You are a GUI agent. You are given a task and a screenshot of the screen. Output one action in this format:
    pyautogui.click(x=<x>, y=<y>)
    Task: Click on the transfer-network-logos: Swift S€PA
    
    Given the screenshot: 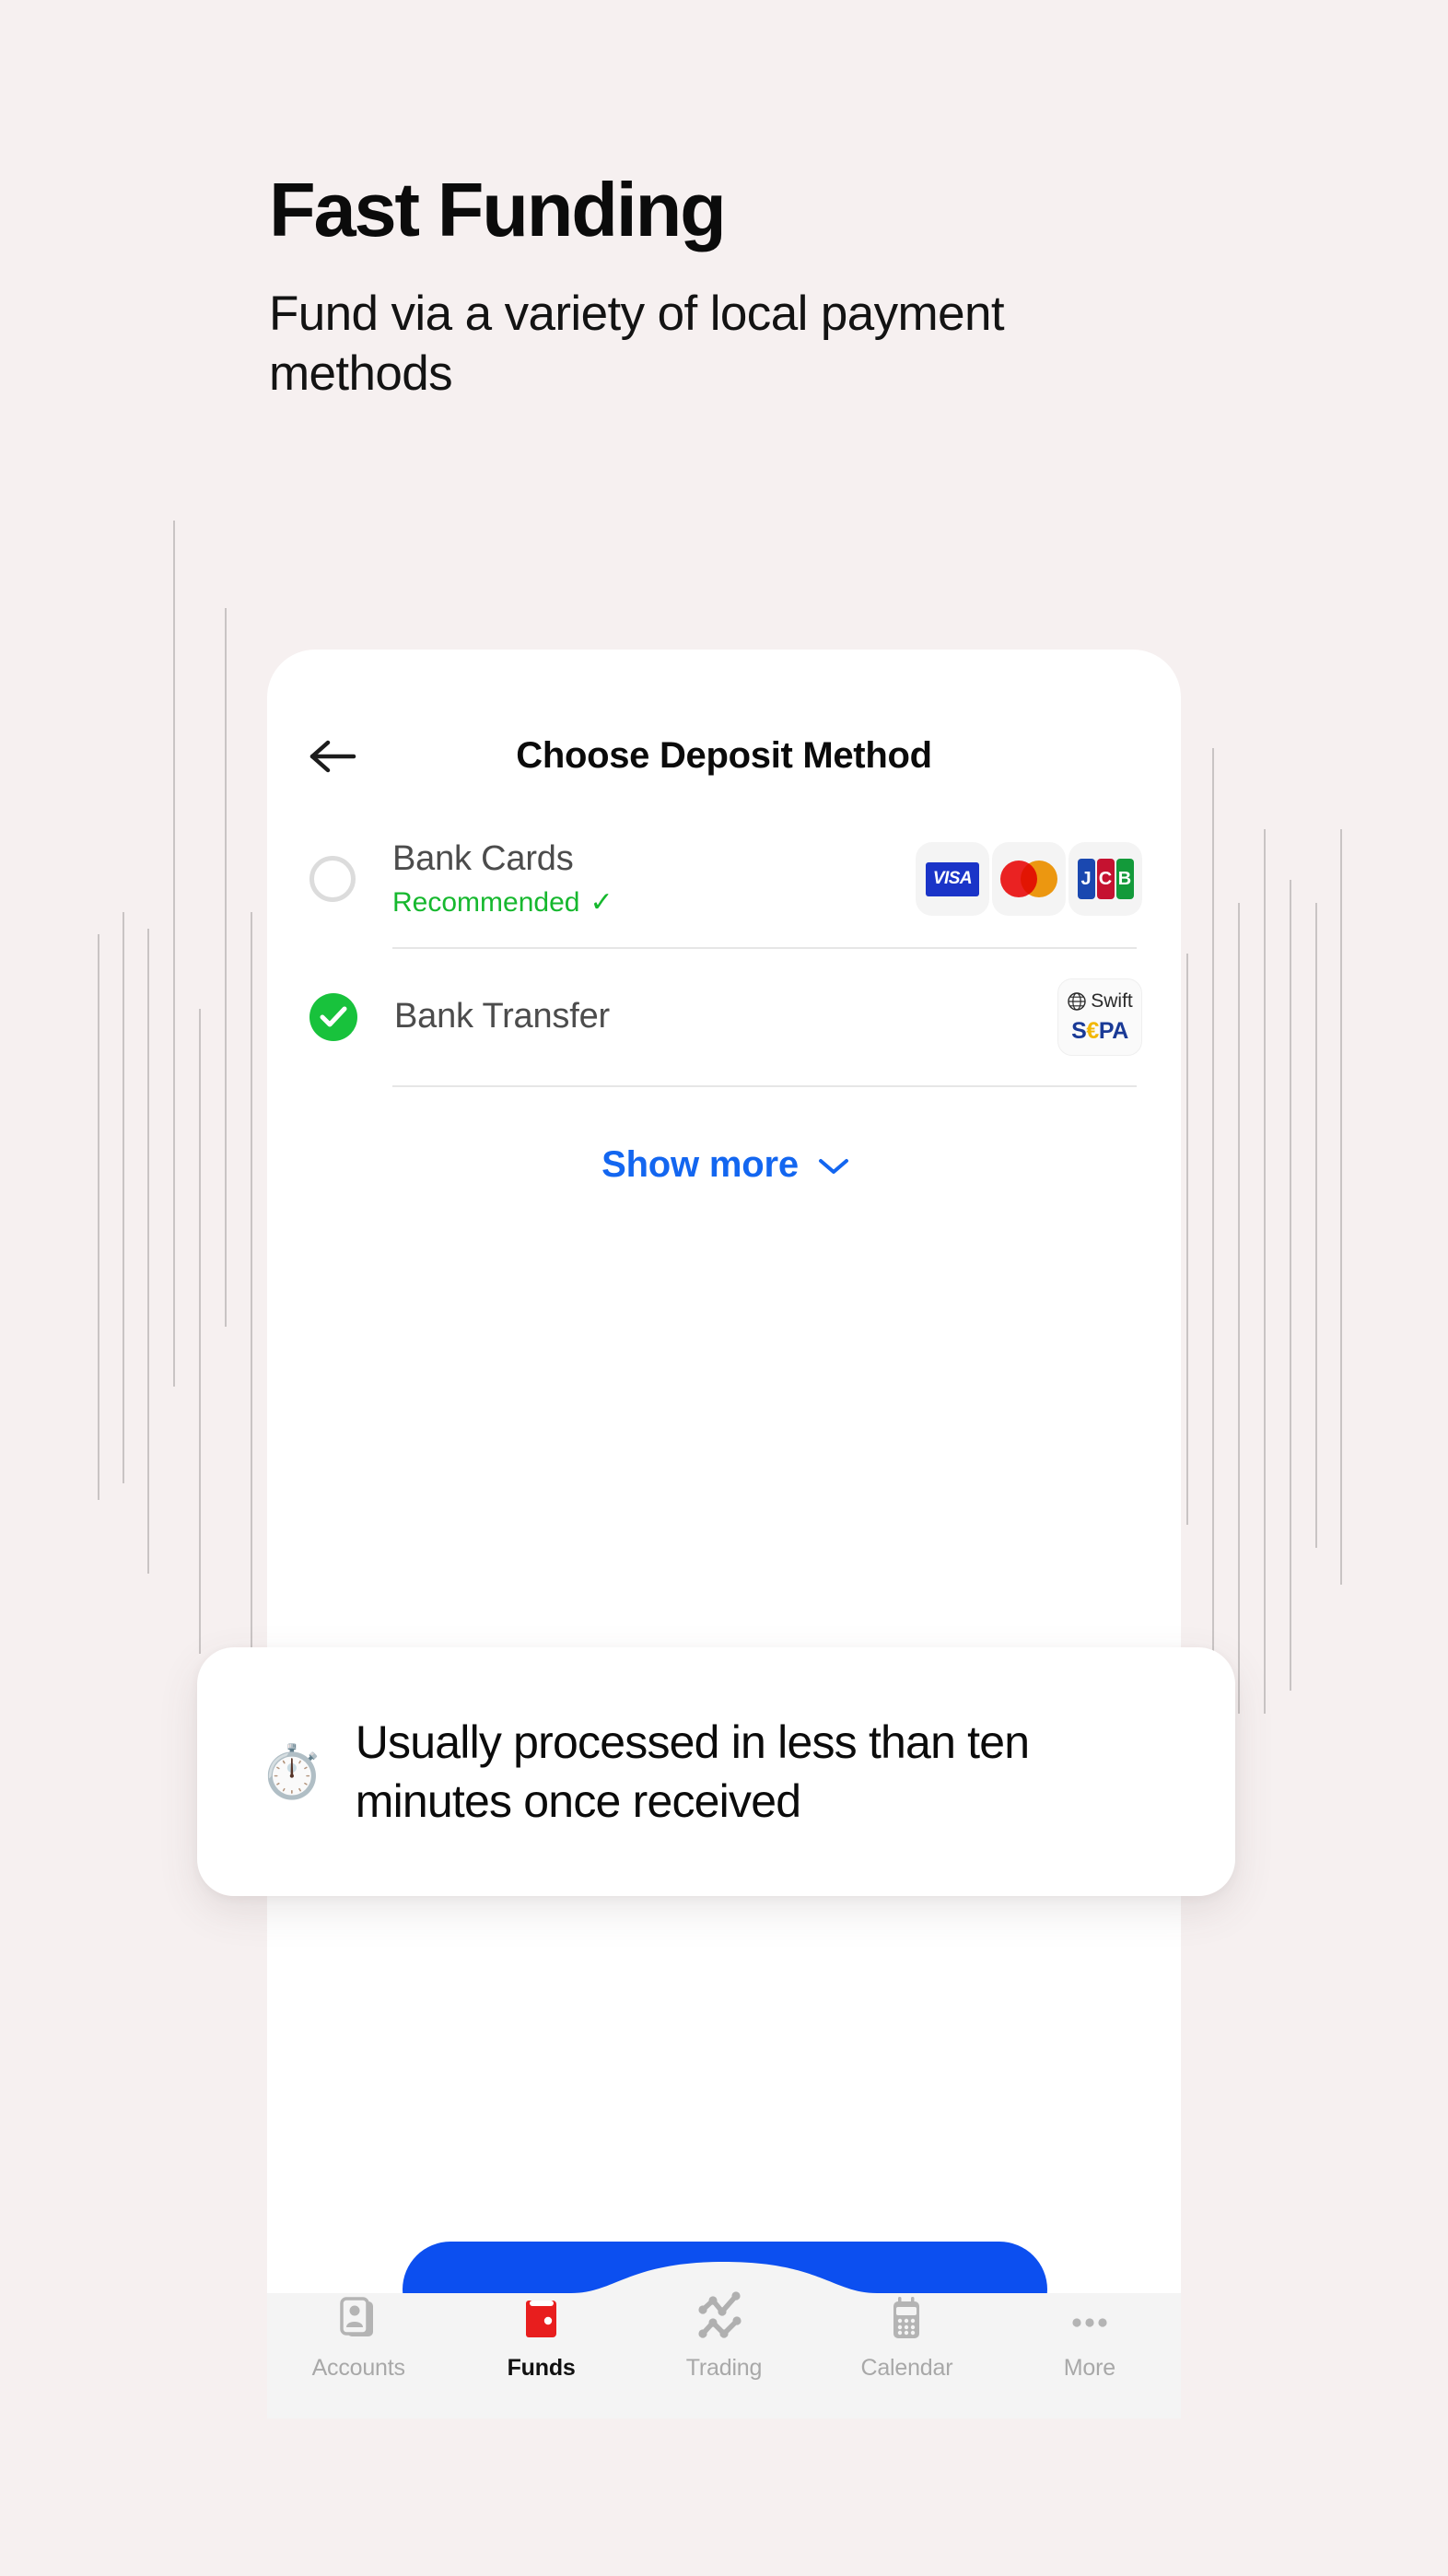 What is the action you would take?
    pyautogui.click(x=1100, y=1017)
    